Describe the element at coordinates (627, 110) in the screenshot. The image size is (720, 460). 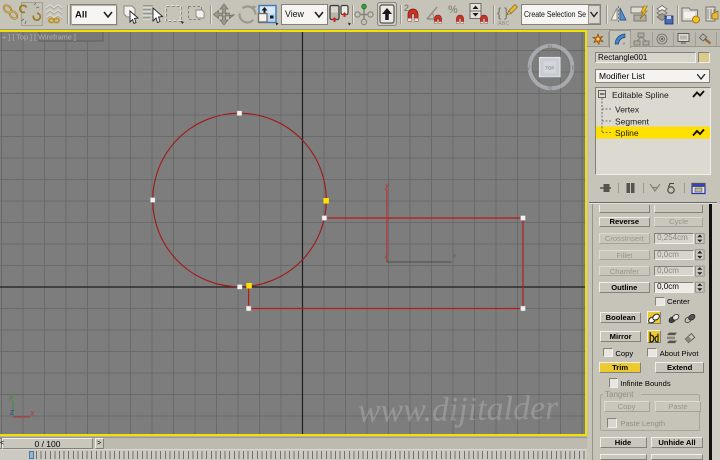
I see `svg-text: Vertex` at that location.